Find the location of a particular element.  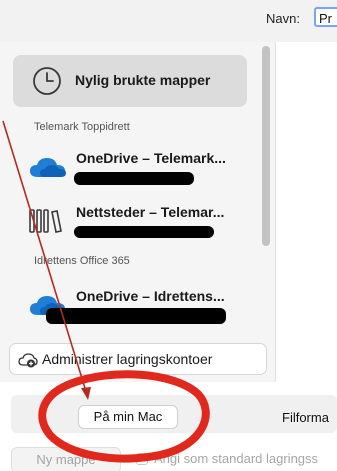

manage-storage-accounts-label: Administrer lagringskontoer is located at coordinates (127, 359).